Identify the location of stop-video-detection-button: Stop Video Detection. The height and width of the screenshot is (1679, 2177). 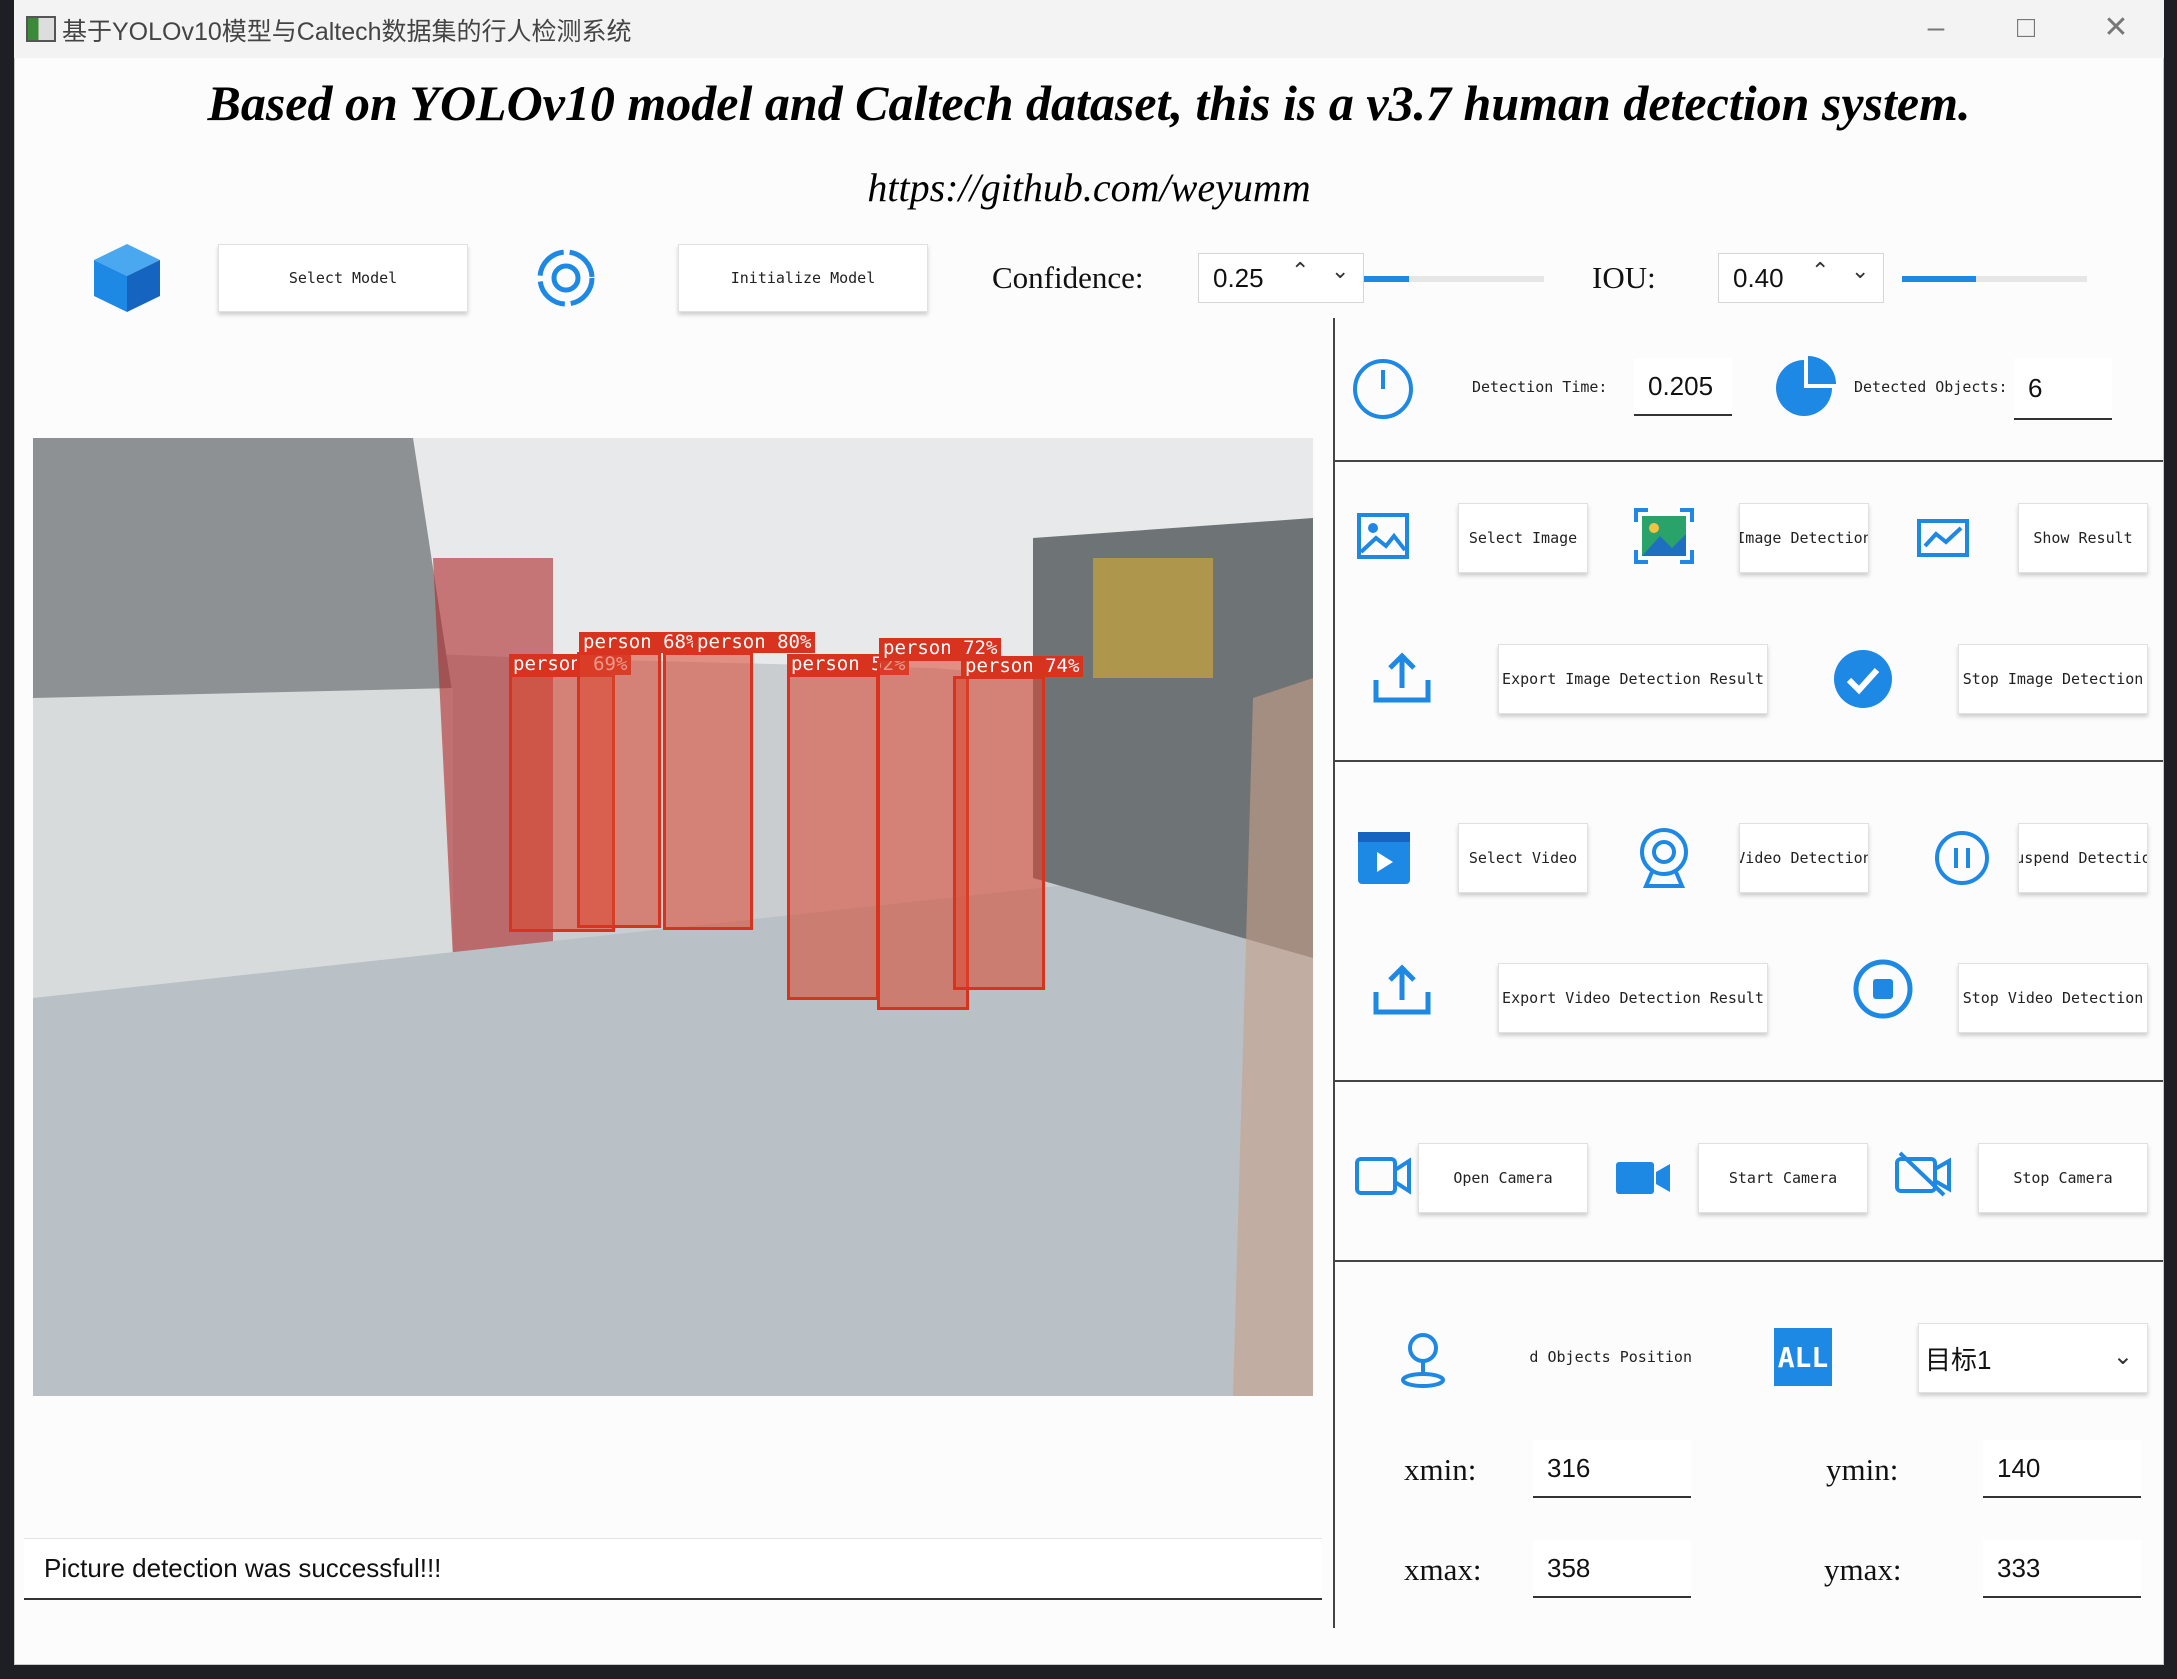
(2053, 998).